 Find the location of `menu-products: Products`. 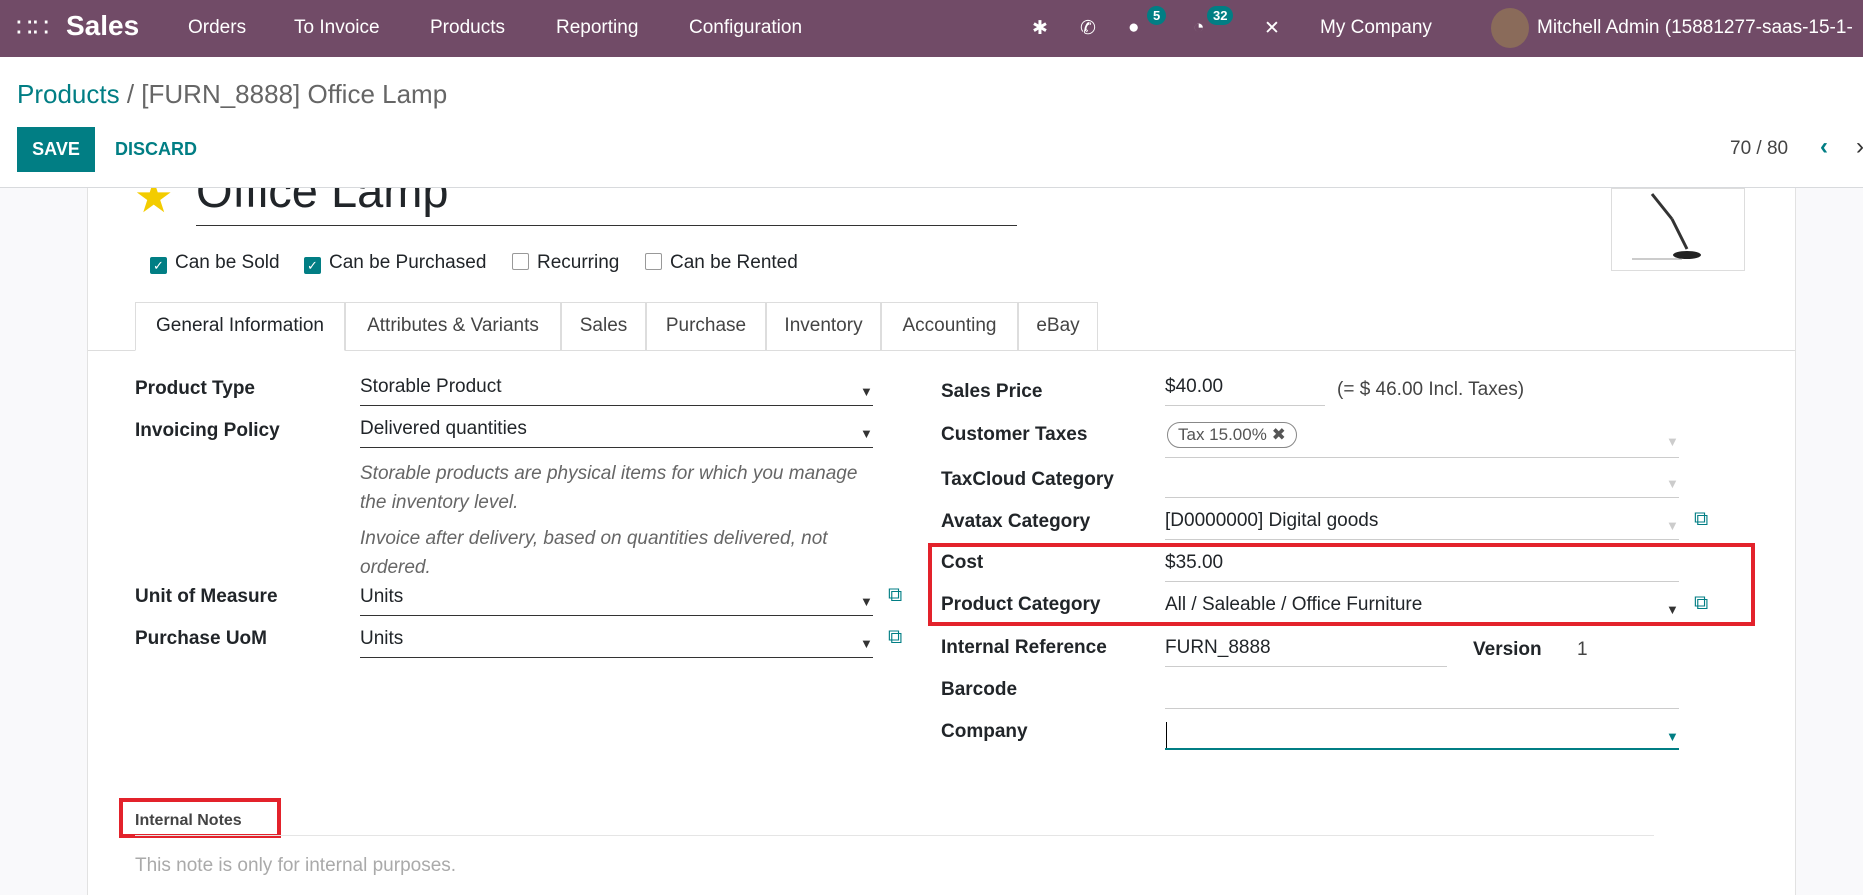

menu-products: Products is located at coordinates (467, 28).